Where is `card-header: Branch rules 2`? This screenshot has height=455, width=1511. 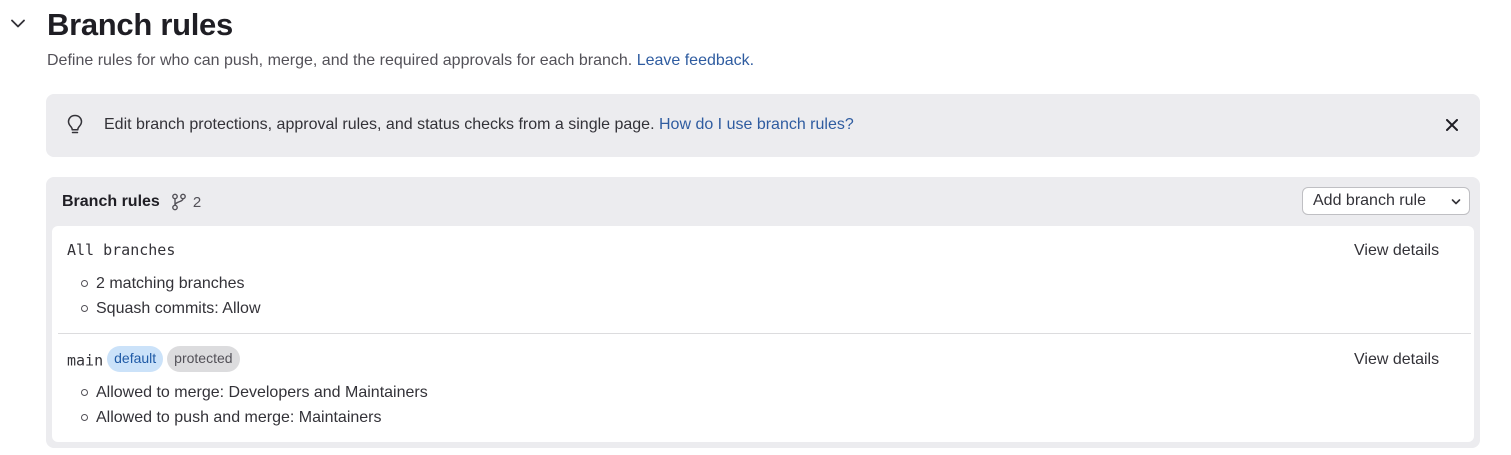
card-header: Branch rules 2 is located at coordinates (131, 202).